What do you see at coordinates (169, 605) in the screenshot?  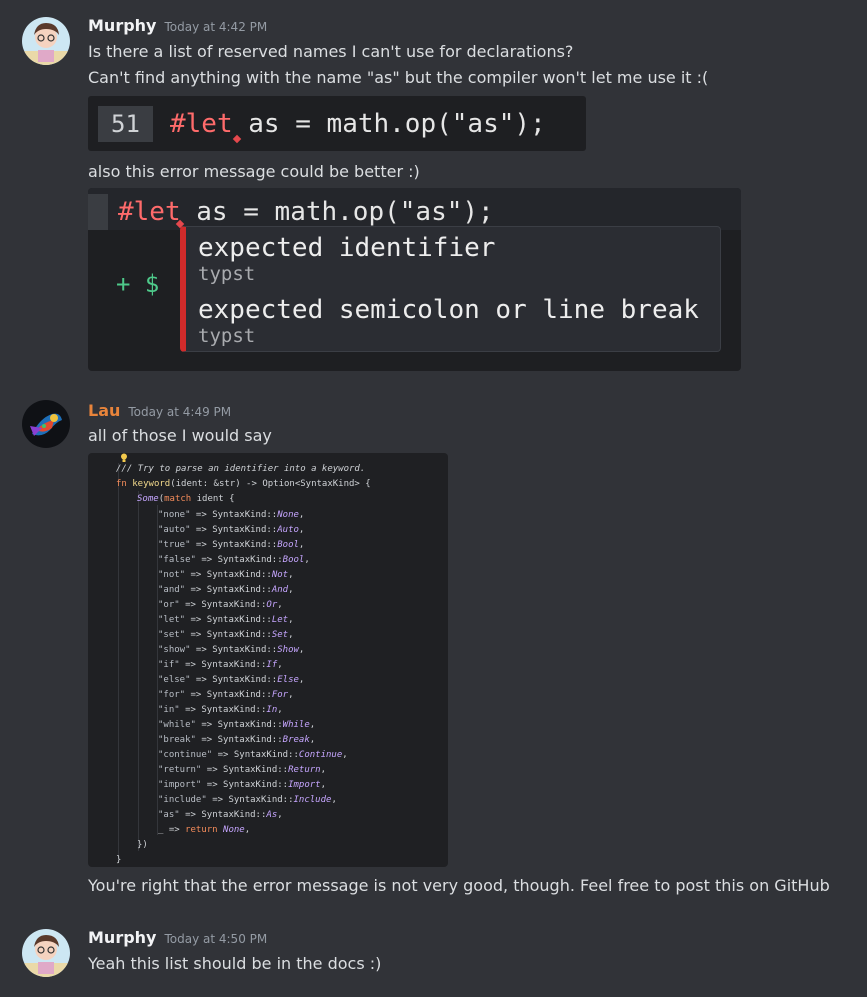 I see `code-arm-key: "or"` at bounding box center [169, 605].